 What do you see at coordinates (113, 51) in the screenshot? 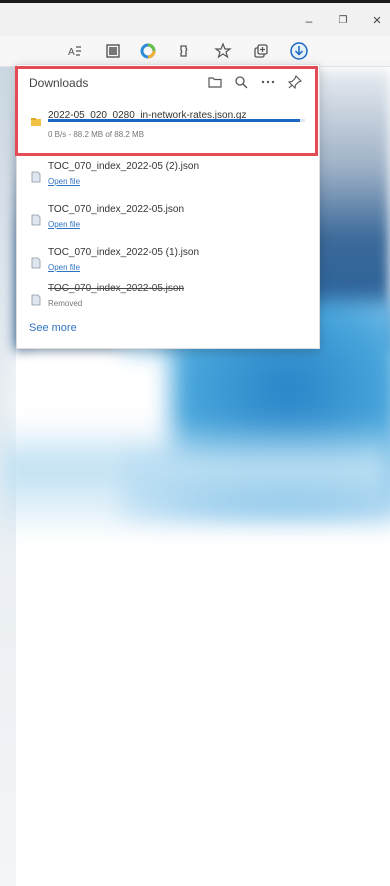
I see `immersive-reader-icon` at bounding box center [113, 51].